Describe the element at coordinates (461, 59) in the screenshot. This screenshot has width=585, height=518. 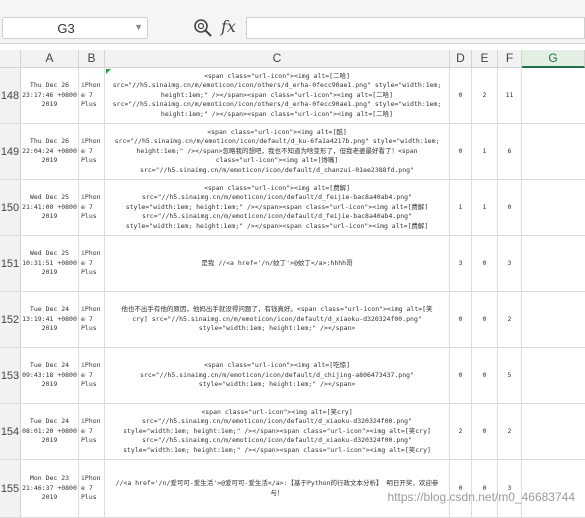
I see `column-header-d: D` at that location.